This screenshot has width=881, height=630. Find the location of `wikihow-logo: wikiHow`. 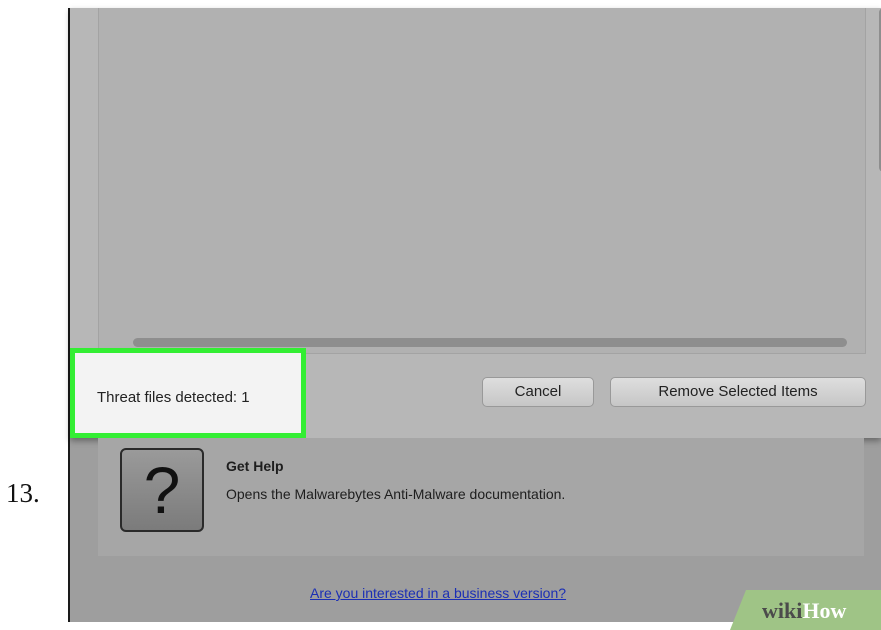

wikihow-logo: wikiHow is located at coordinates (804, 611).